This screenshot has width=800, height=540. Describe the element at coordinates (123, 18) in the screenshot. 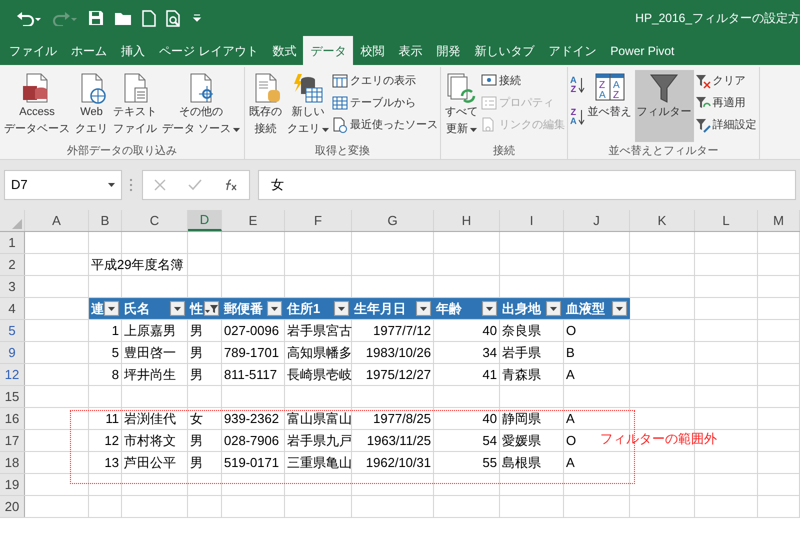

I see `folder-icon` at that location.